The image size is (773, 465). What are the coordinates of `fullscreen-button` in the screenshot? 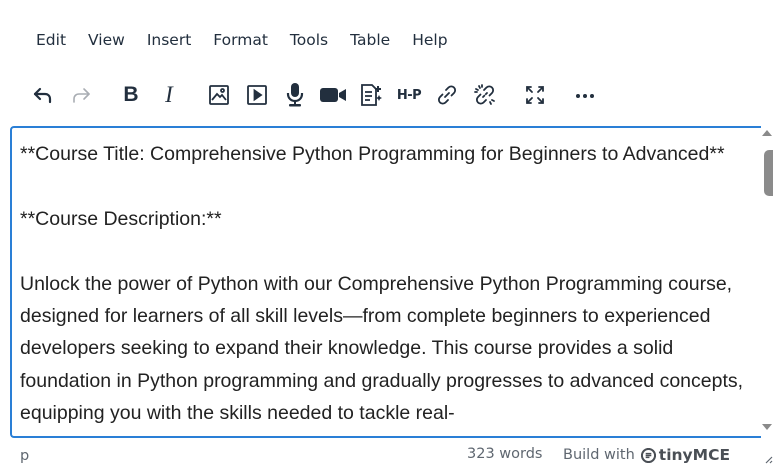 It's located at (535, 95).